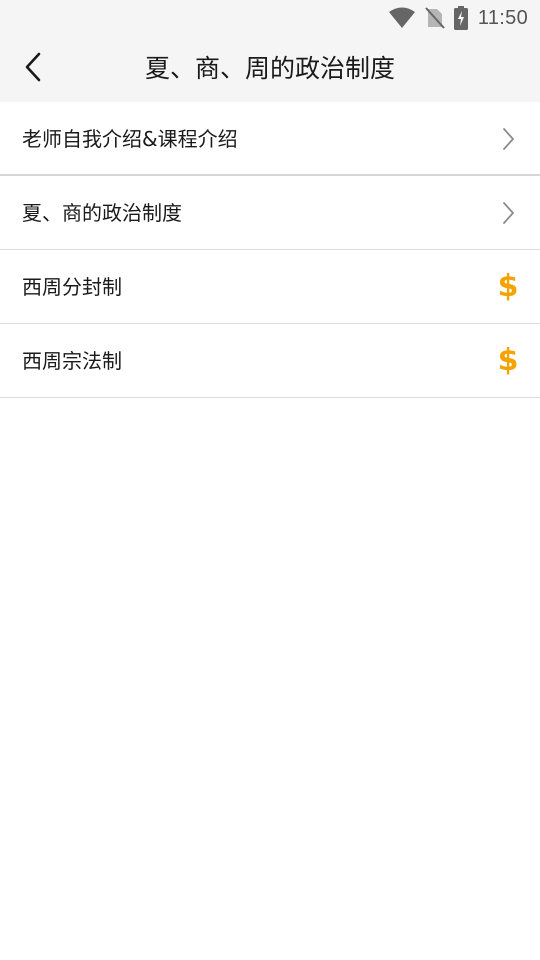  What do you see at coordinates (502, 17) in the screenshot?
I see `status-time: 11:50` at bounding box center [502, 17].